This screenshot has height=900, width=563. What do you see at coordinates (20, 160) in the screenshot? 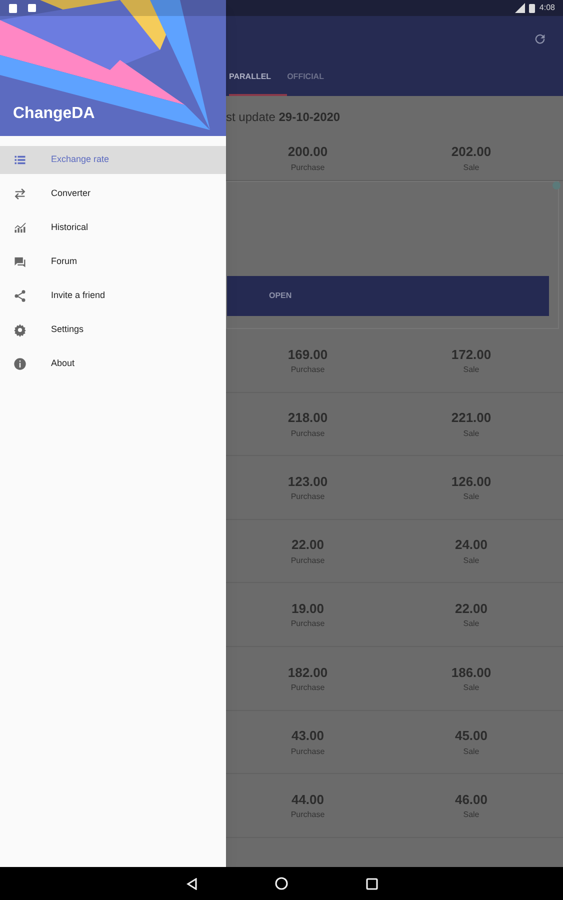
I see `list-icon` at bounding box center [20, 160].